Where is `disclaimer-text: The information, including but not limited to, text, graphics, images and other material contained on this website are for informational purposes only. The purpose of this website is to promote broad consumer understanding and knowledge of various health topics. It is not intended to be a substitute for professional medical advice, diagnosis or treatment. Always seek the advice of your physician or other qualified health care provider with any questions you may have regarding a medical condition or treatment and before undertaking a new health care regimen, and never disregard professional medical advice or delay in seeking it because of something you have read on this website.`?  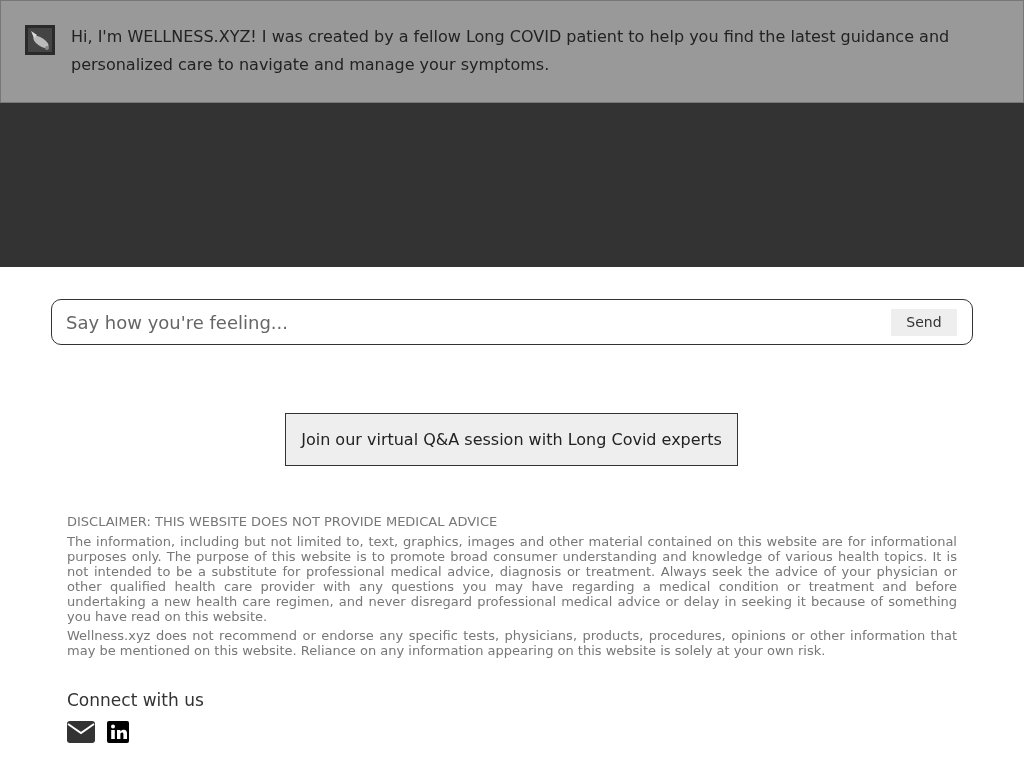 disclaimer-text: The information, including but not limited to, text, graphics, images and other material contained on this website are for informational purposes only. The purpose of this website is to promote broad consumer understanding and knowledge of various health topics. It is not intended to be a substitute for professional medical advice, diagnosis or treatment. Always seek the advice of your physician or other qualified health care provider with any questions you may have regarding a medical condition or treatment and before undertaking a new health care regimen, and never disregard professional medical advice or delay in seeking it because of something you have read on this website. is located at coordinates (512, 579).